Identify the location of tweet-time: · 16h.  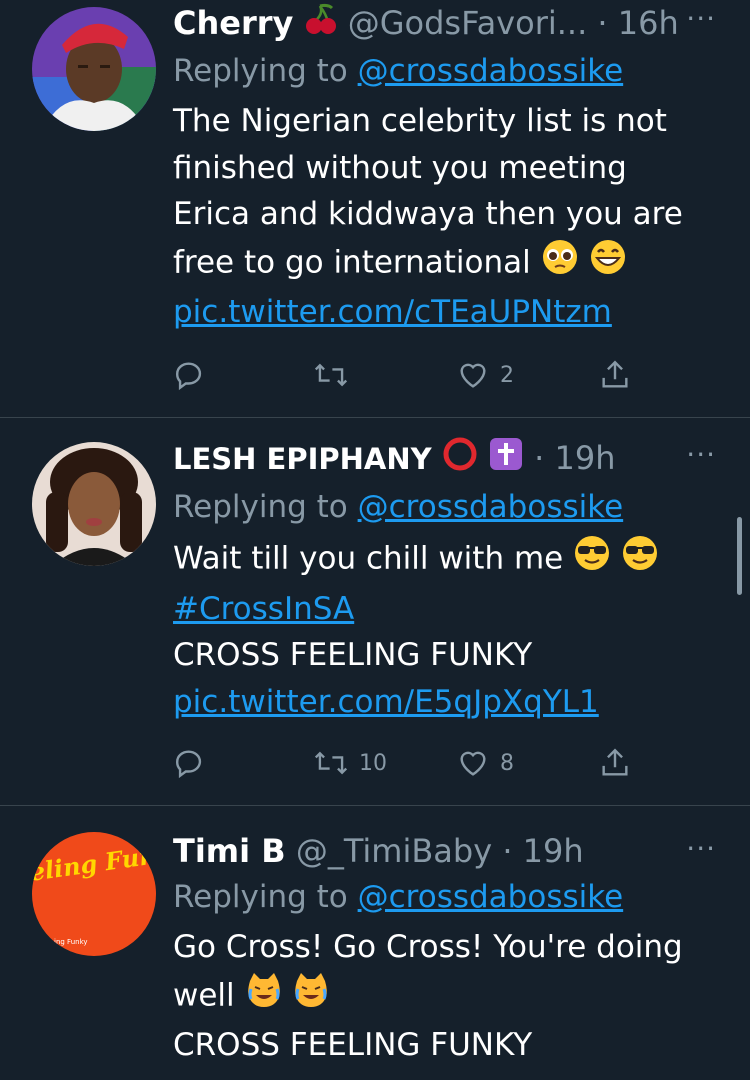
(637, 23).